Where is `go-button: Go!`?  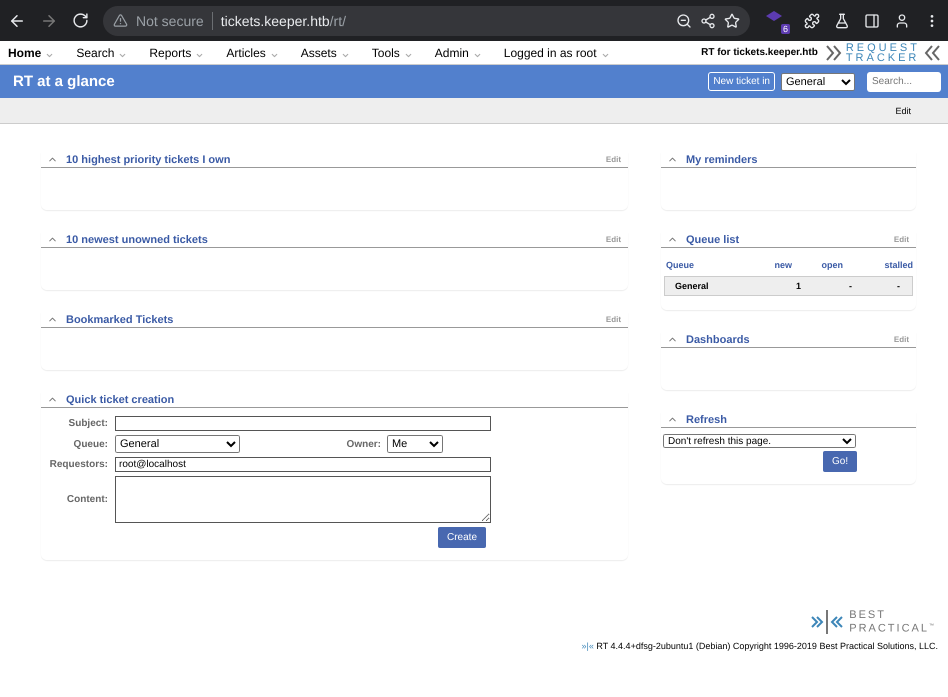 go-button: Go! is located at coordinates (840, 461).